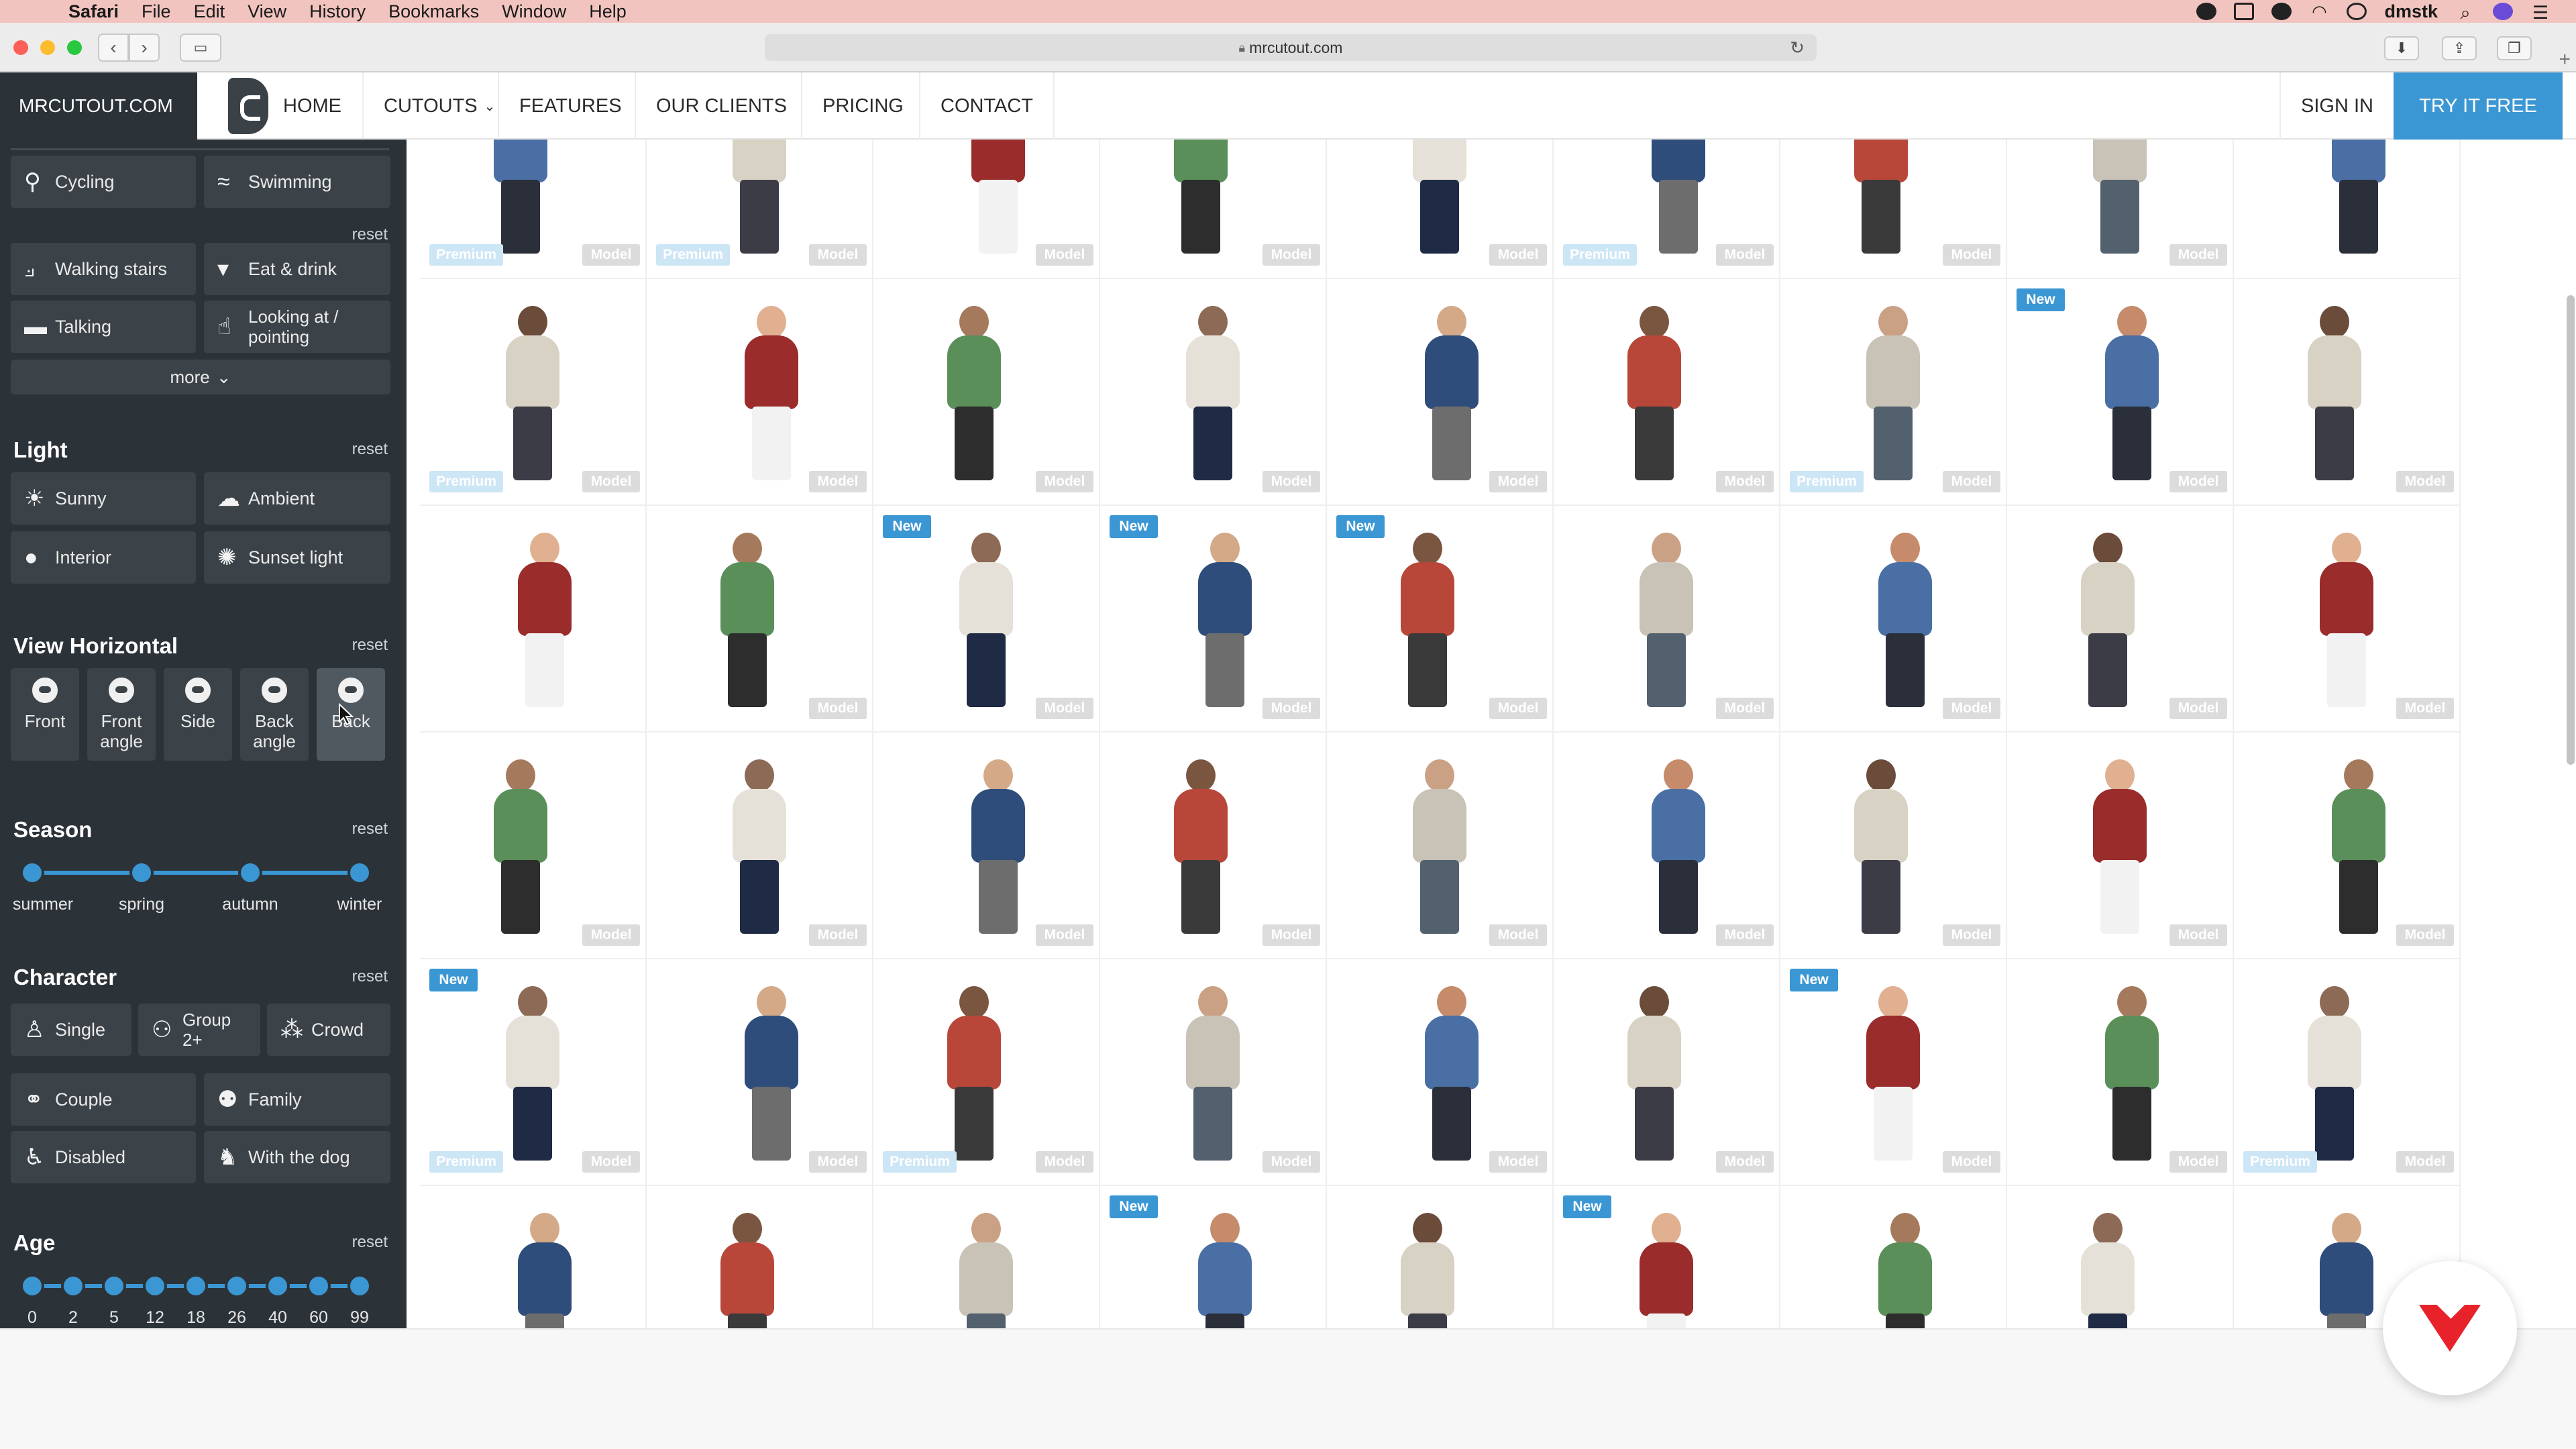  What do you see at coordinates (297, 1099) in the screenshot?
I see `filter-family: ⚉ Family` at bounding box center [297, 1099].